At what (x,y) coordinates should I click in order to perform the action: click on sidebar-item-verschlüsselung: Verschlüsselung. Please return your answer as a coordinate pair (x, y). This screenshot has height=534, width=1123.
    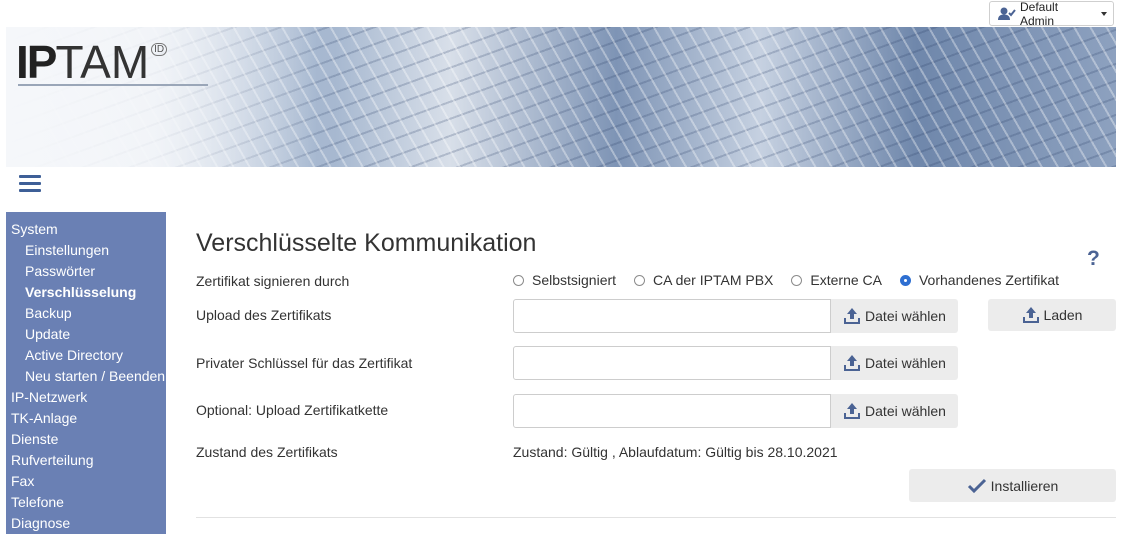
    Looking at the image, I should click on (86, 292).